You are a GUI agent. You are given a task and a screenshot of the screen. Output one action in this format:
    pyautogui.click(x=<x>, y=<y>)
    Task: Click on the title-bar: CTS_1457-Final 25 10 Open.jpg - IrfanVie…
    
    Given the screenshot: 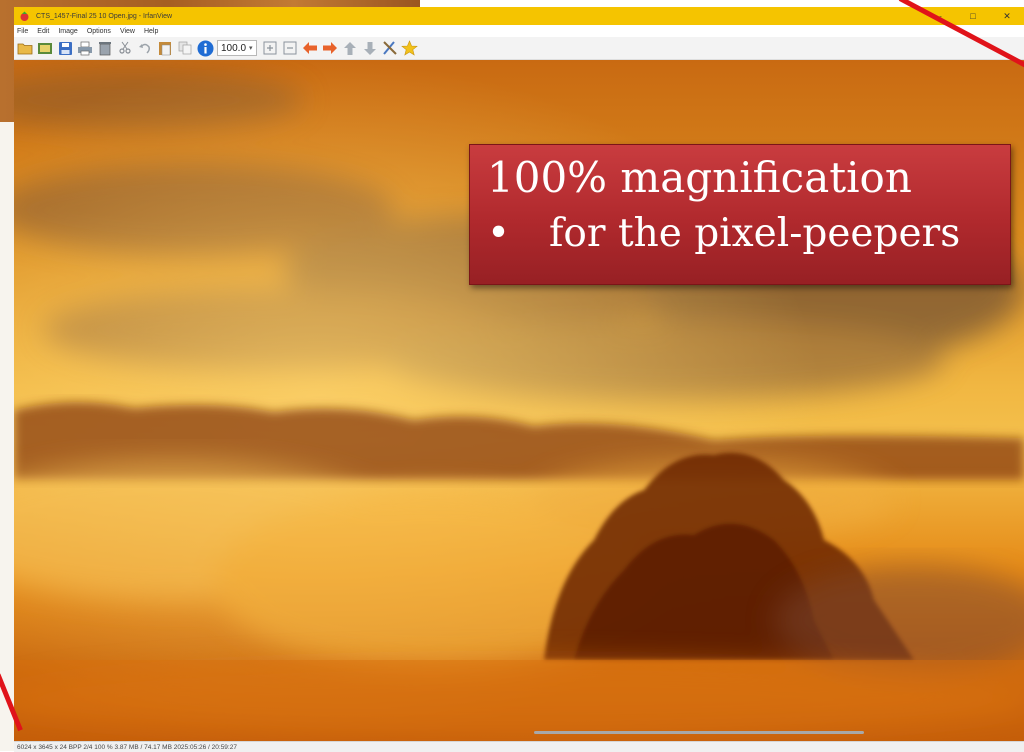 What is the action you would take?
    pyautogui.click(x=519, y=16)
    